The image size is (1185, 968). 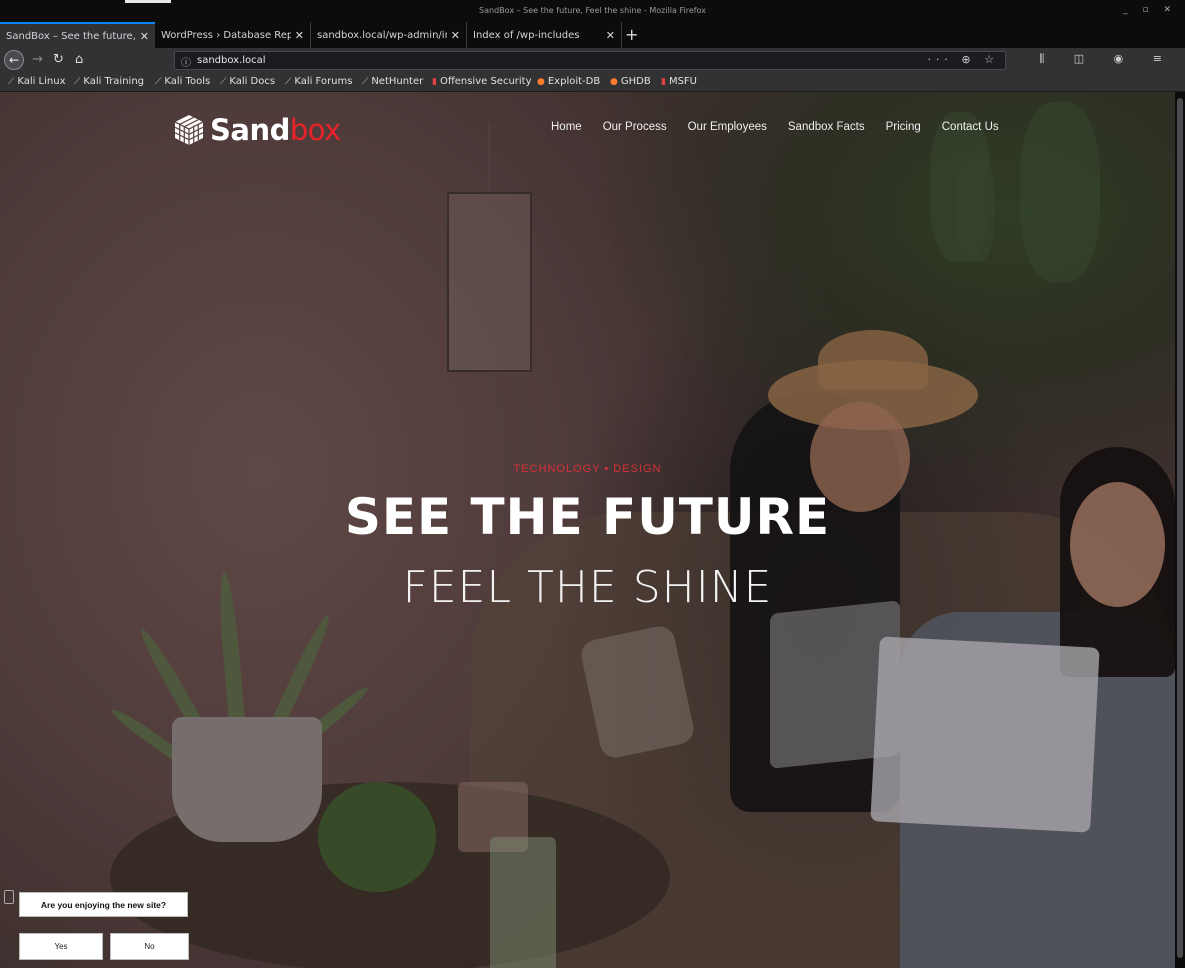 I want to click on site-logo: Sand box, so click(x=256, y=130).